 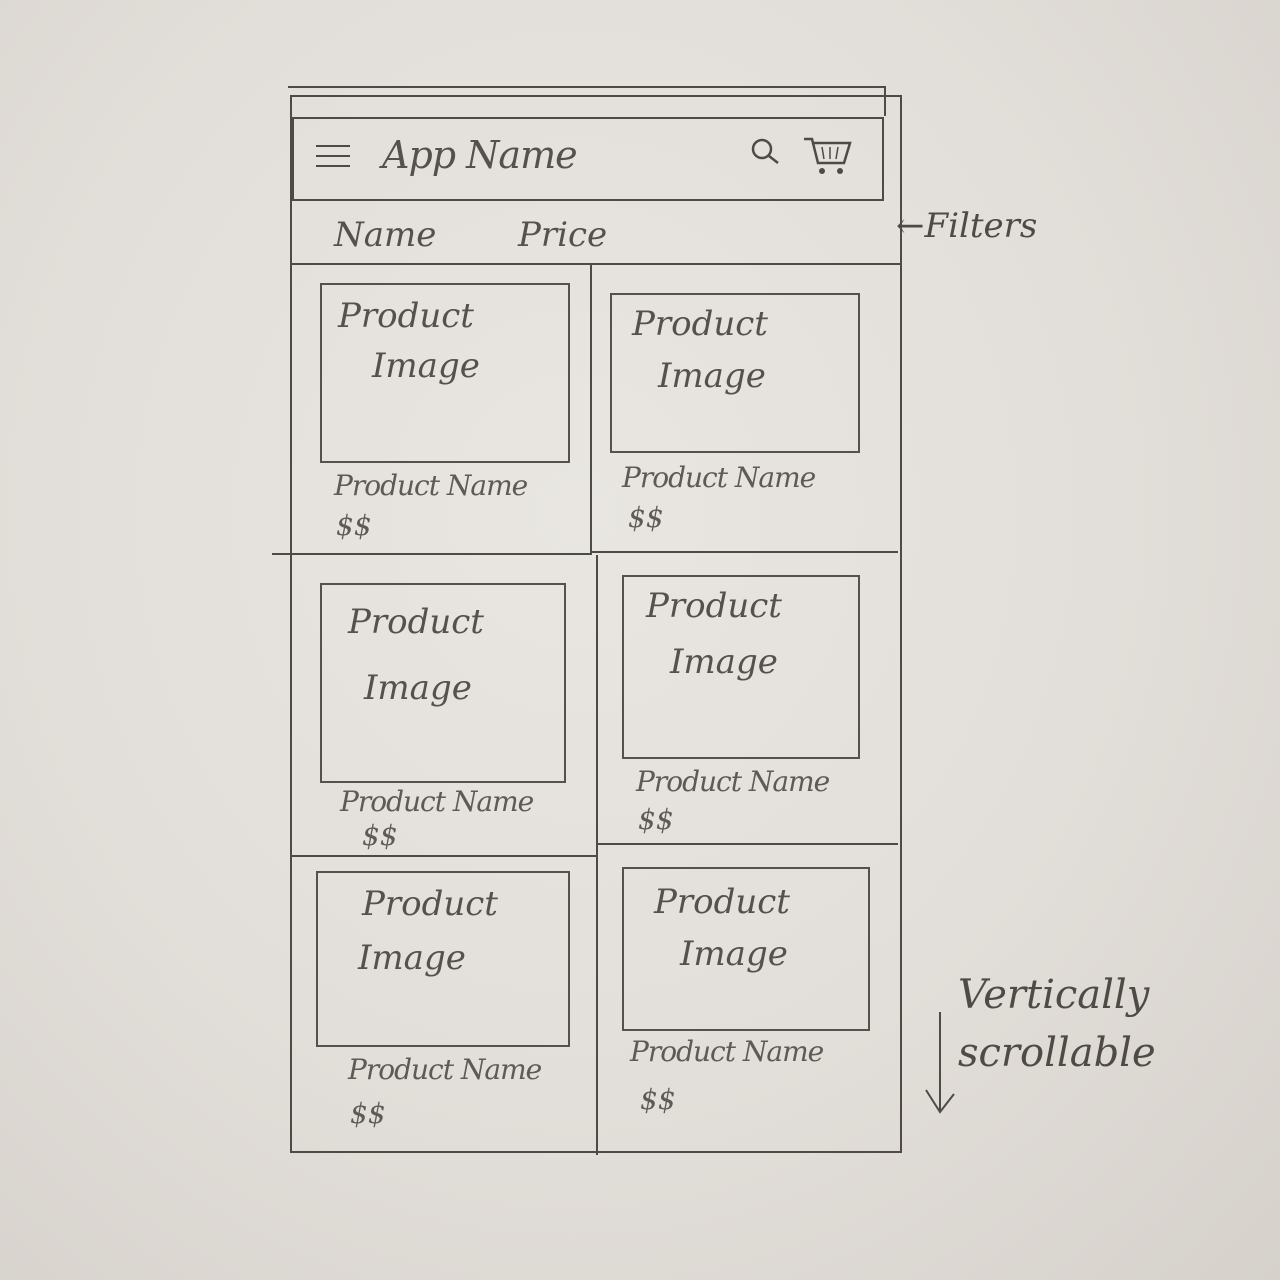 I want to click on filter-bar: Name Price, so click(x=596, y=233).